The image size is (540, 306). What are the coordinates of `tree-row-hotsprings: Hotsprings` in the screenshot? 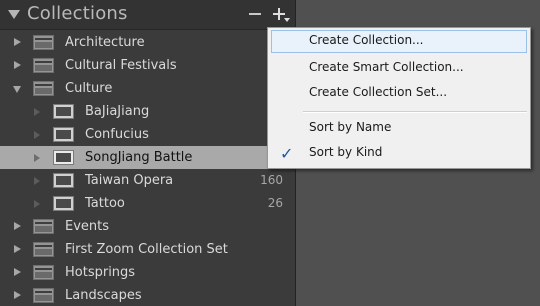 It's located at (147, 272).